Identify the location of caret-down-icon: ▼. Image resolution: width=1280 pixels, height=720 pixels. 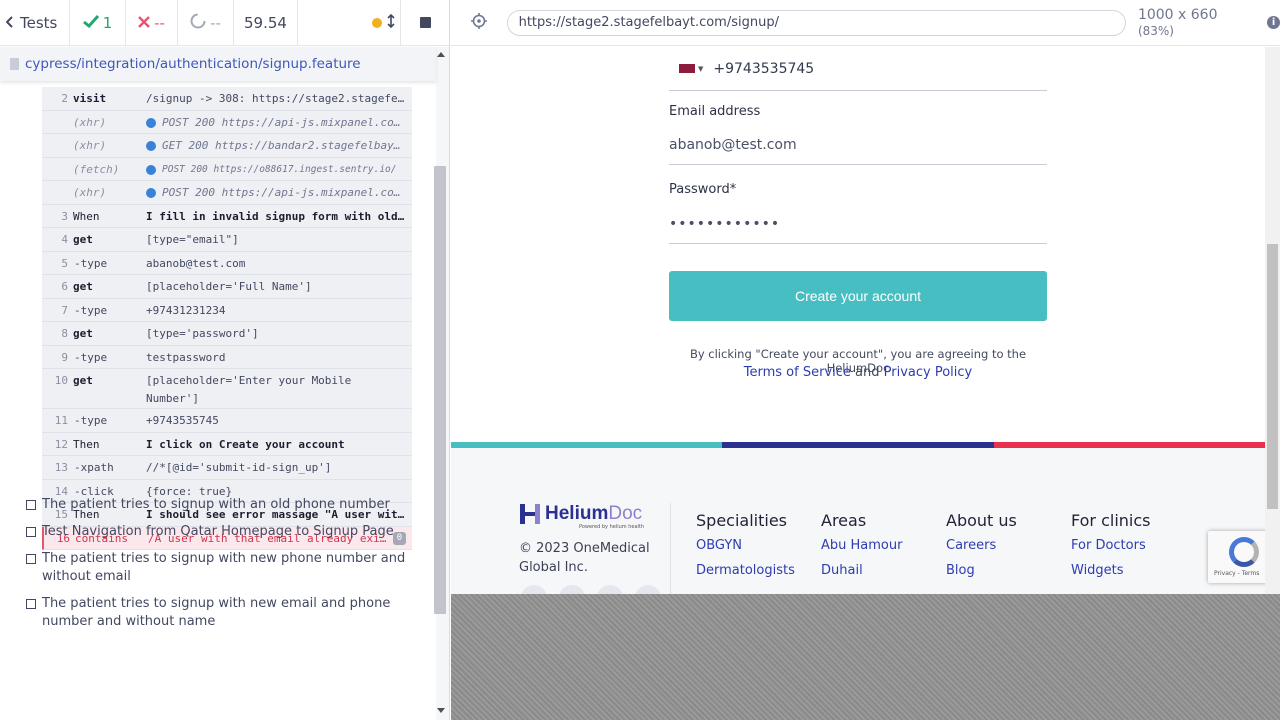
(700, 69).